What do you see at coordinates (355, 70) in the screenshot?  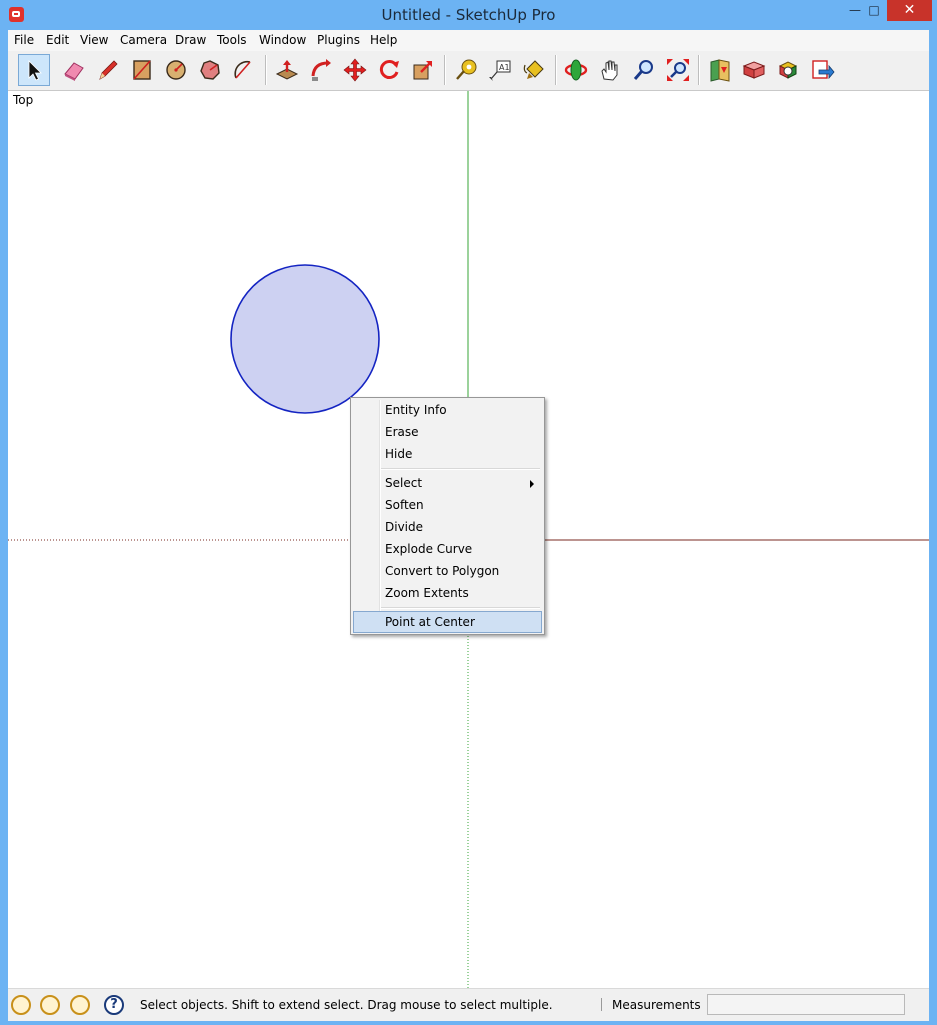 I see `move-tool-icon` at bounding box center [355, 70].